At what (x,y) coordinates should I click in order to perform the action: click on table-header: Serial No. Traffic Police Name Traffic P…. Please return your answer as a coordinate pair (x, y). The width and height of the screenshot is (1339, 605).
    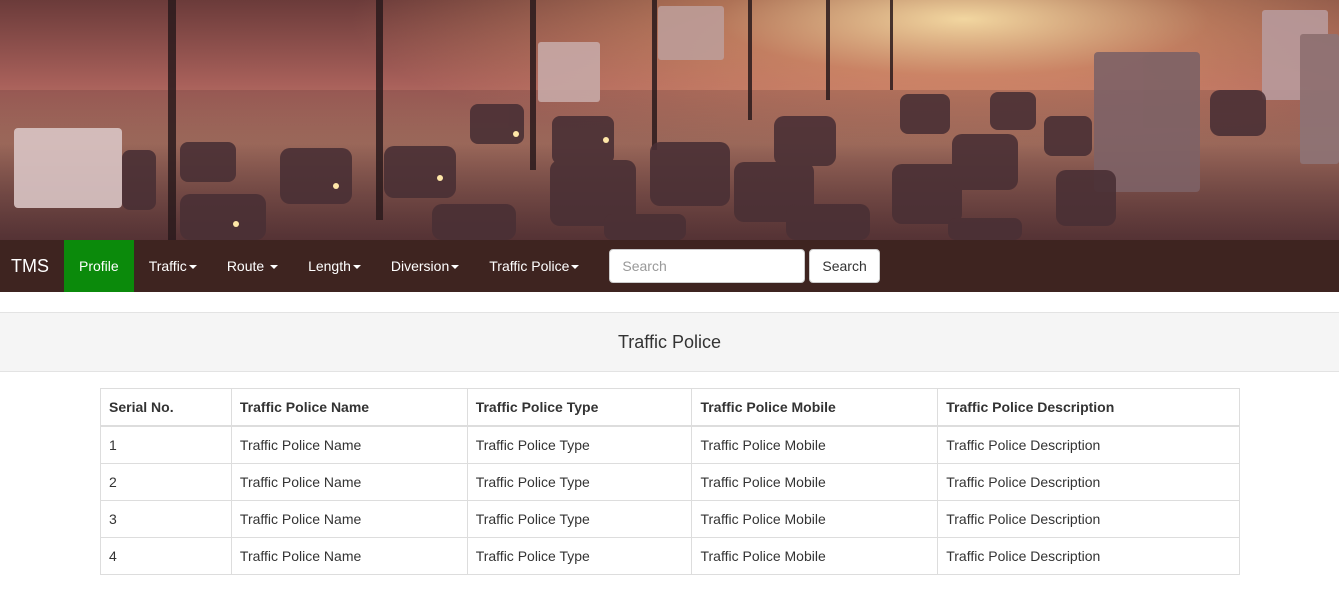
    Looking at the image, I should click on (670, 407).